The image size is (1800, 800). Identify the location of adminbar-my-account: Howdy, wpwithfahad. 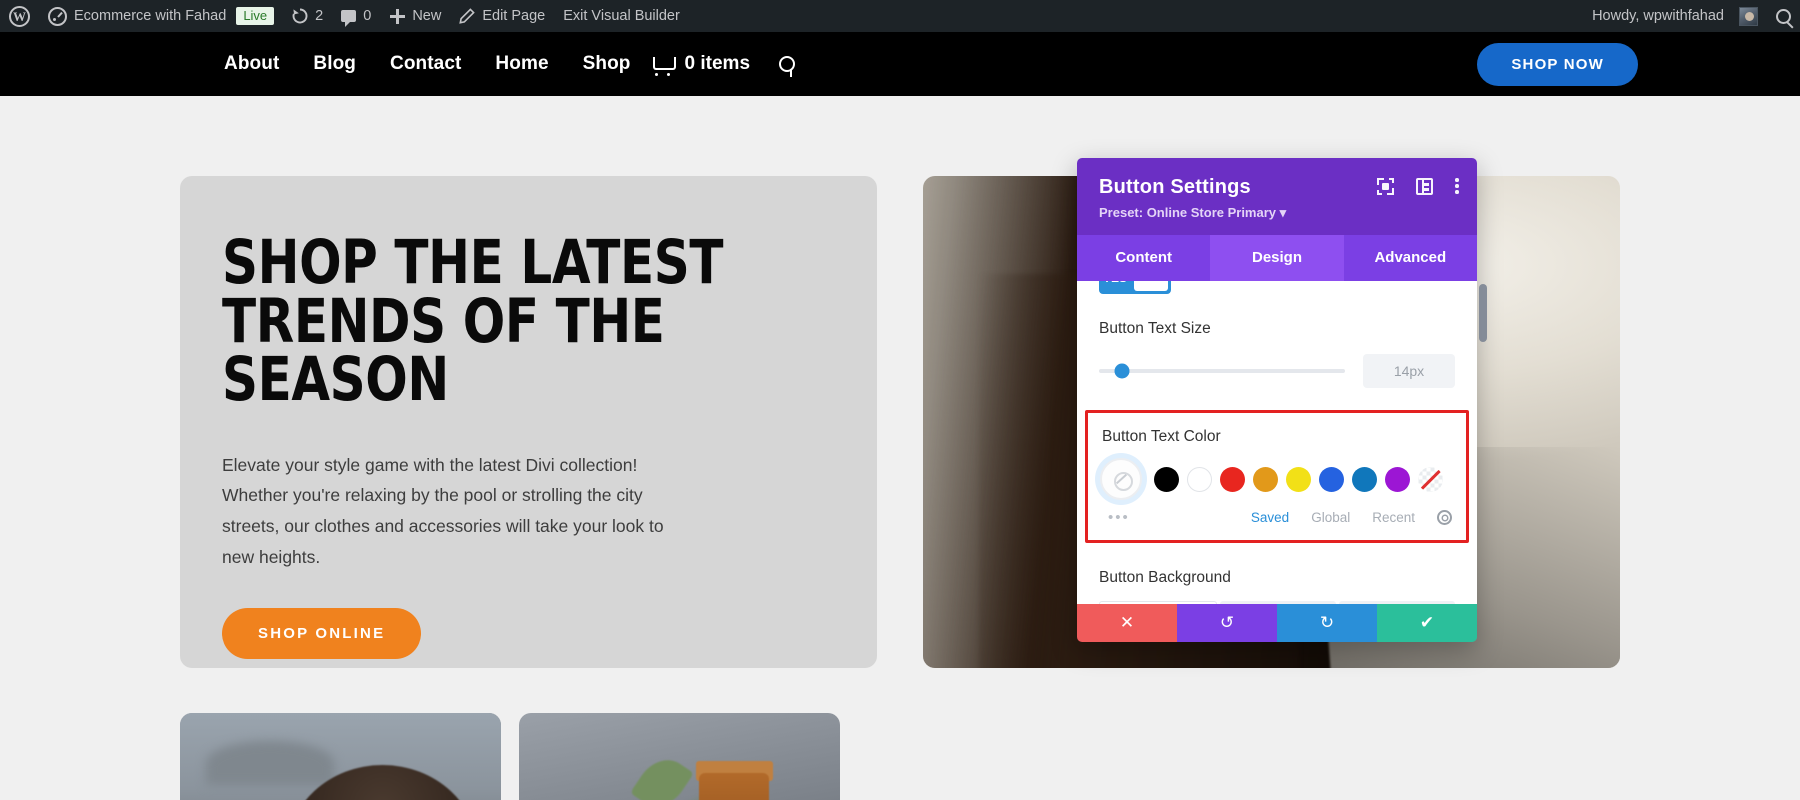
(1675, 16).